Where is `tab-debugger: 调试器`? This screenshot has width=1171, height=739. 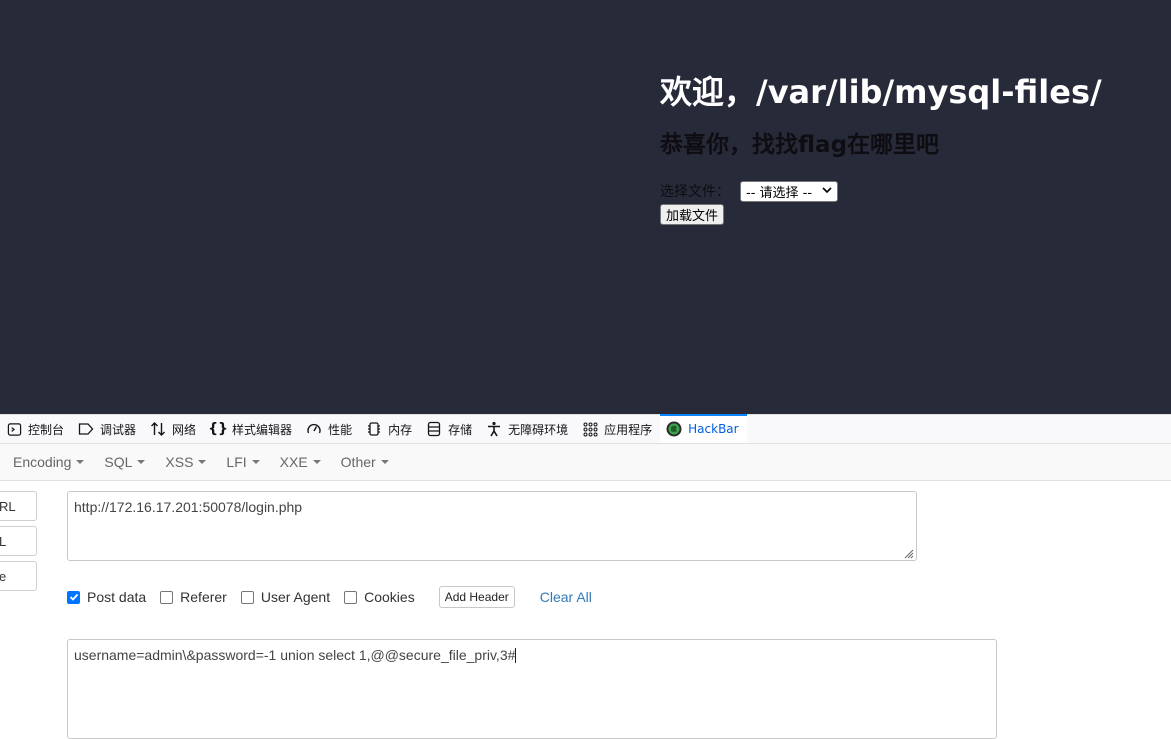 tab-debugger: 调试器 is located at coordinates (108, 429).